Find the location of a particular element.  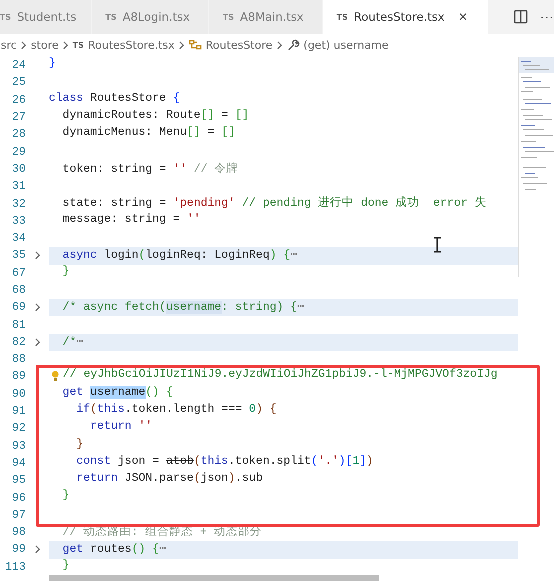

line-number: 88 is located at coordinates (18, 359).